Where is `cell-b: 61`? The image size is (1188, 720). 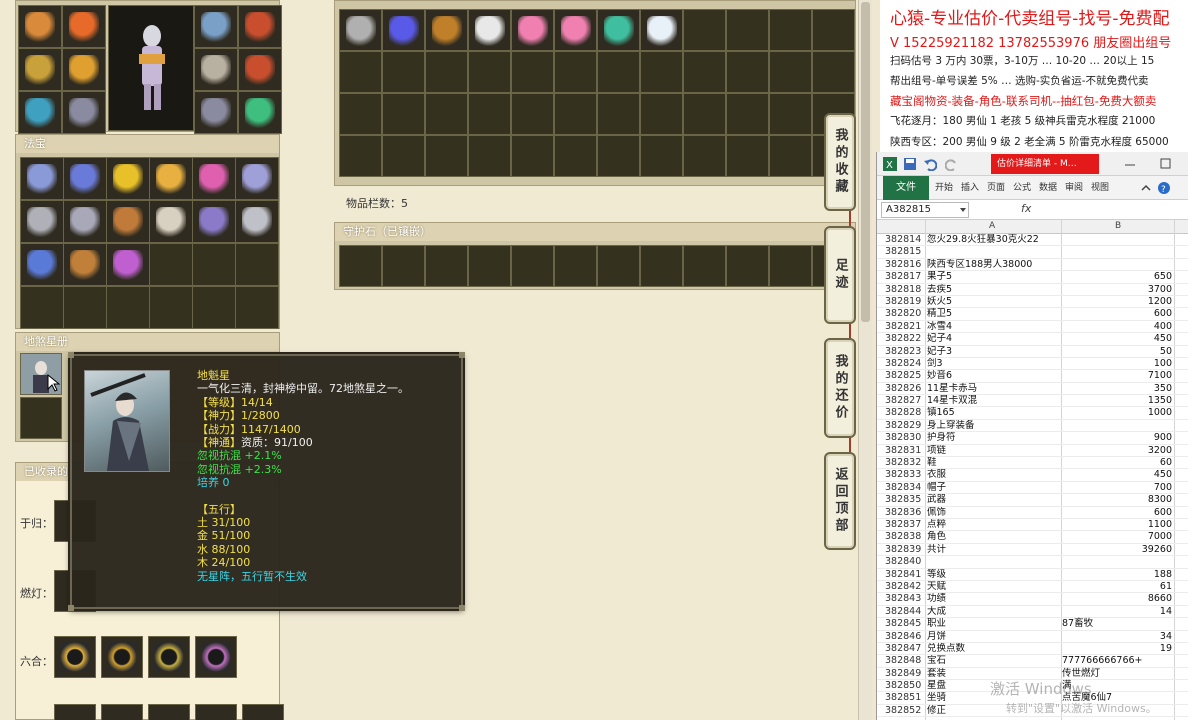
cell-b: 61 is located at coordinates (1117, 587).